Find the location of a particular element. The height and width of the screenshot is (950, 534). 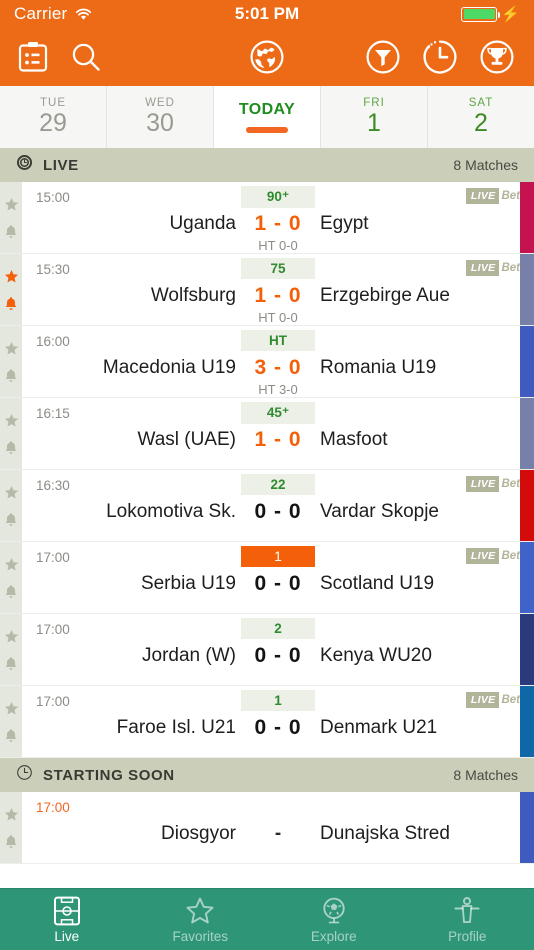

tab-favorites: Favorites is located at coordinates (201, 919).